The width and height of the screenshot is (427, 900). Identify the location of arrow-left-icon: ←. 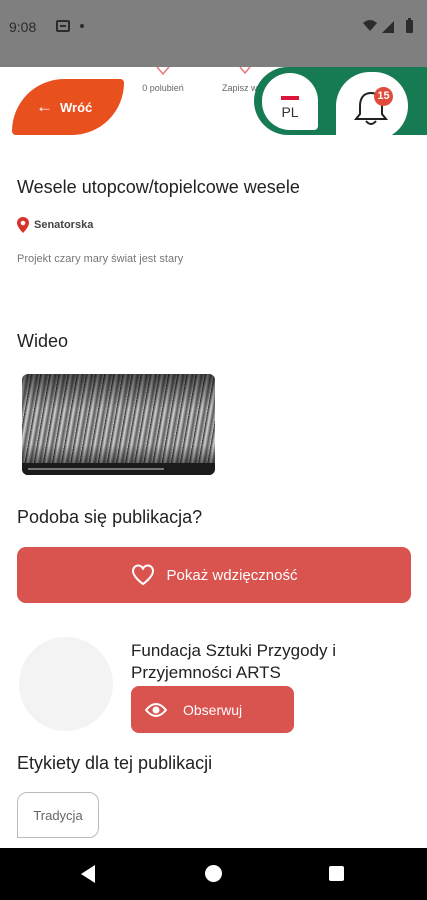
(44, 106).